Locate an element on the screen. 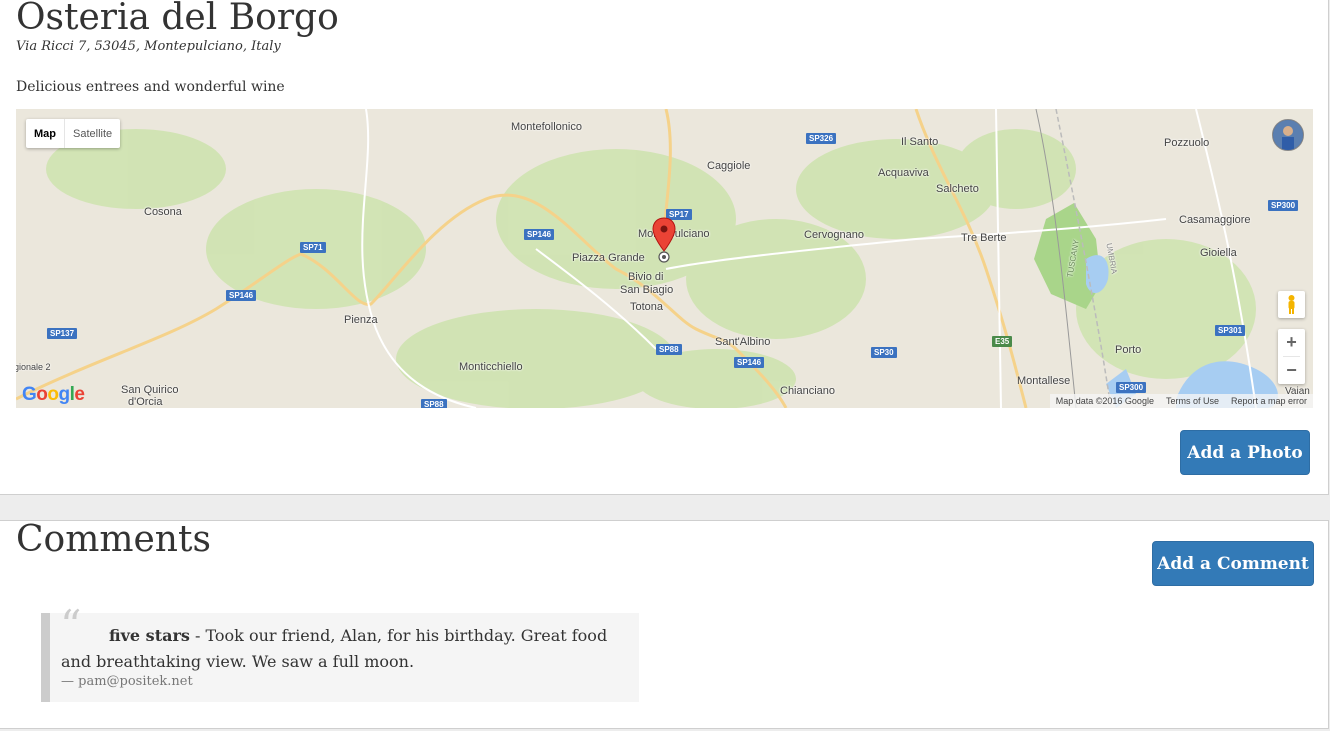  comment-author: — pam@positek.net is located at coordinates (127, 681).